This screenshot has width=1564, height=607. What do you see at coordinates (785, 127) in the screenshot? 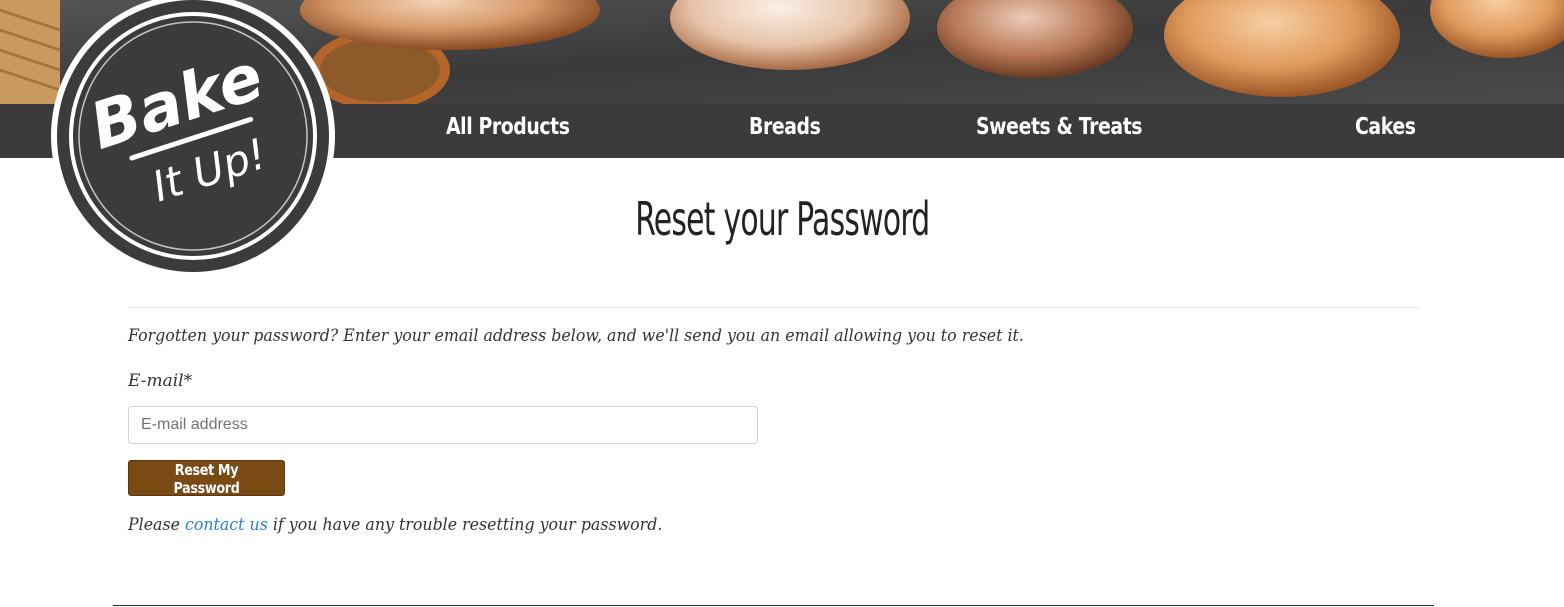
I see `nav-link-breads: Breads` at bounding box center [785, 127].